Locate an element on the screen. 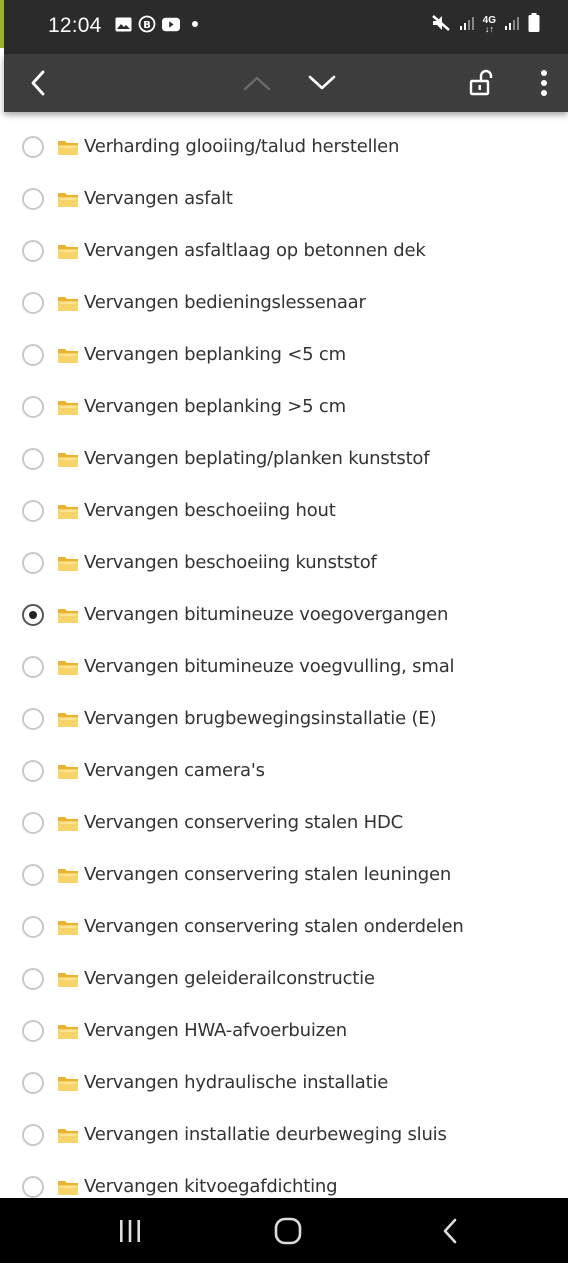 This screenshot has height=1263, width=568. list-item: Verharding glooiing/talud herstellen is located at coordinates (284, 148).